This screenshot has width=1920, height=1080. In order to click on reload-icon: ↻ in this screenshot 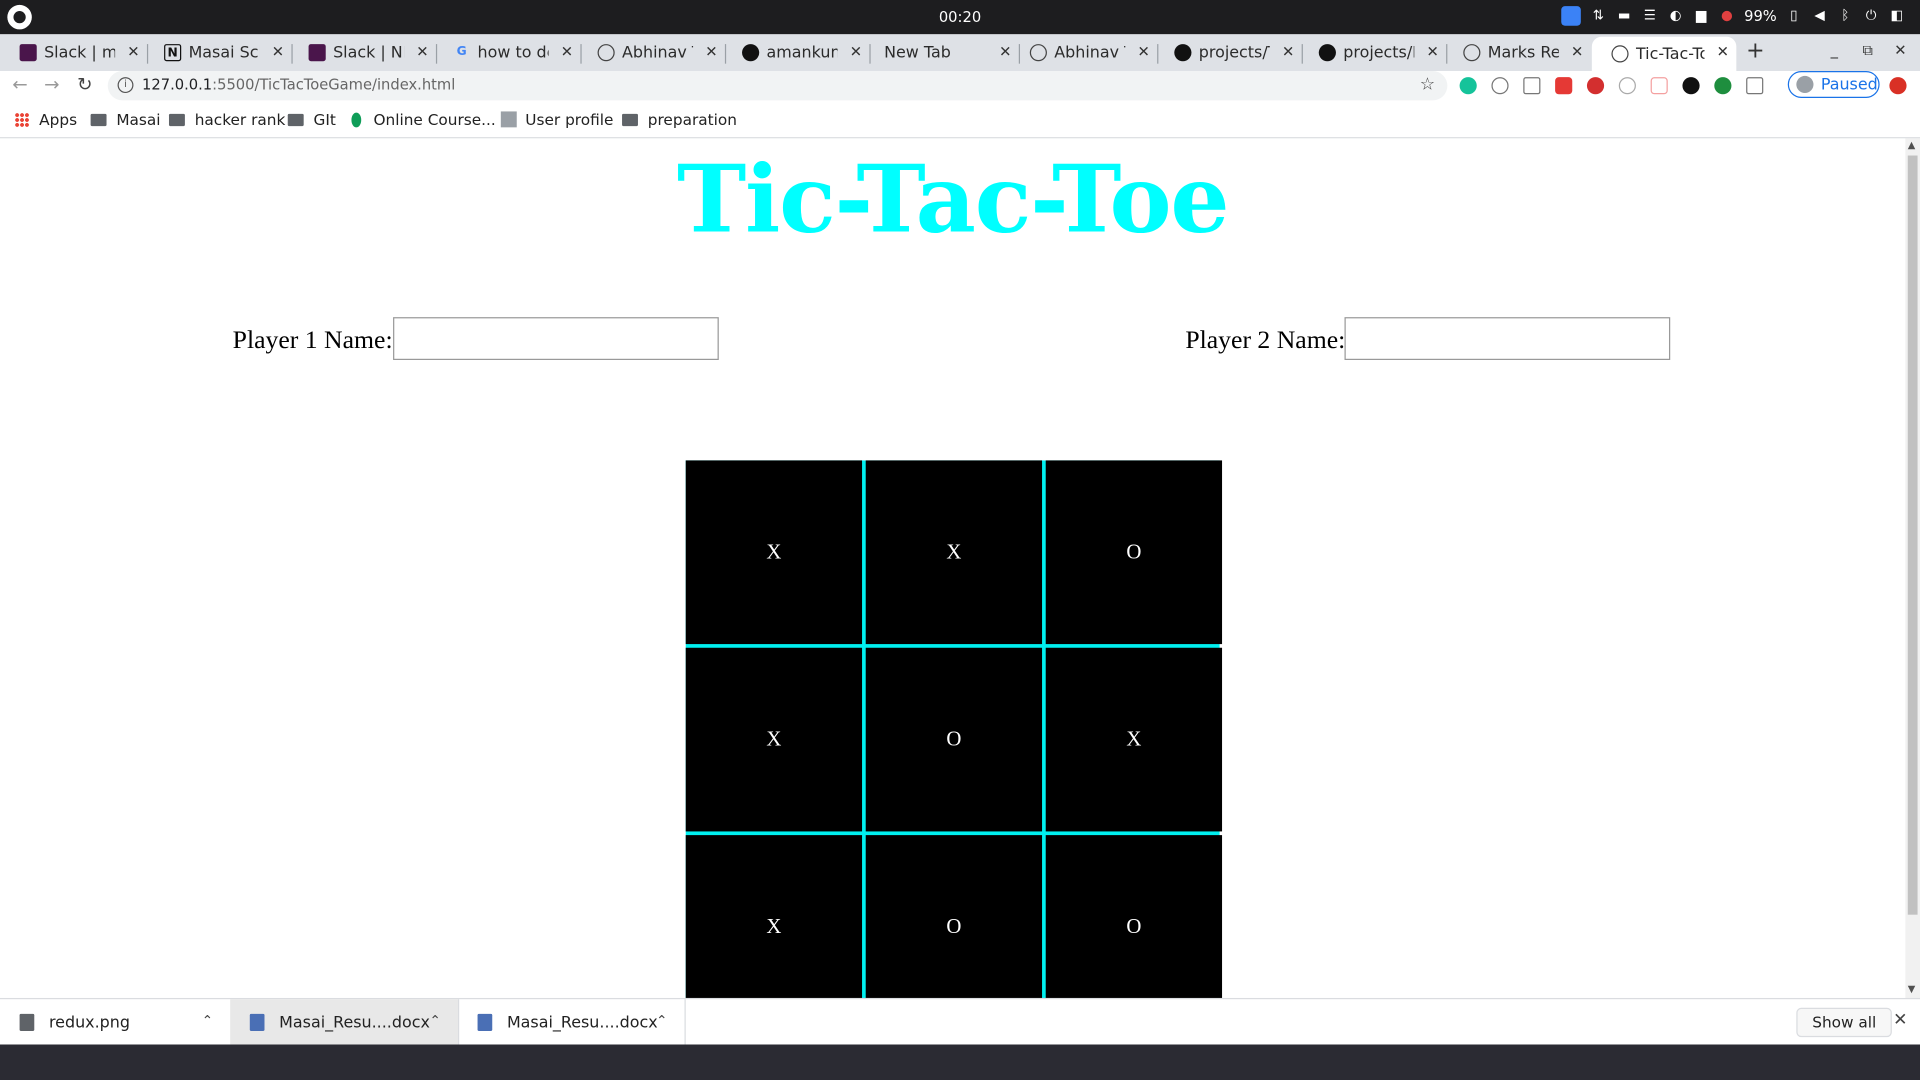, I will do `click(84, 84)`.